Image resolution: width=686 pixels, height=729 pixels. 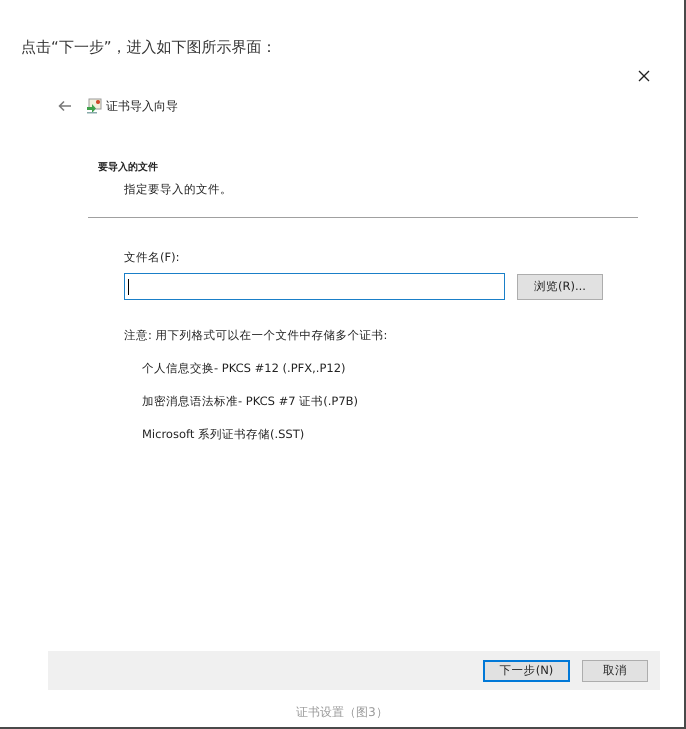 What do you see at coordinates (149, 47) in the screenshot?
I see `intro-text: 点击“下一步”，进入如下图所示界面：` at bounding box center [149, 47].